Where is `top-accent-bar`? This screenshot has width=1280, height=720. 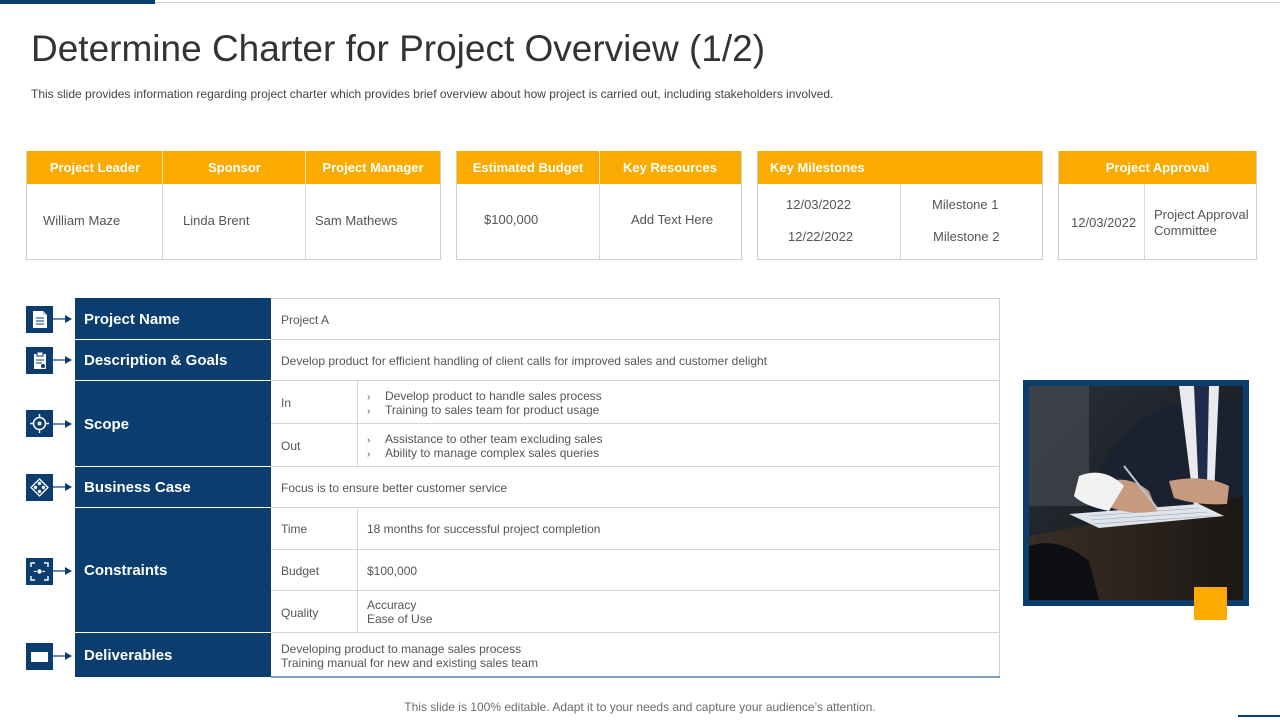
top-accent-bar is located at coordinates (77, 2).